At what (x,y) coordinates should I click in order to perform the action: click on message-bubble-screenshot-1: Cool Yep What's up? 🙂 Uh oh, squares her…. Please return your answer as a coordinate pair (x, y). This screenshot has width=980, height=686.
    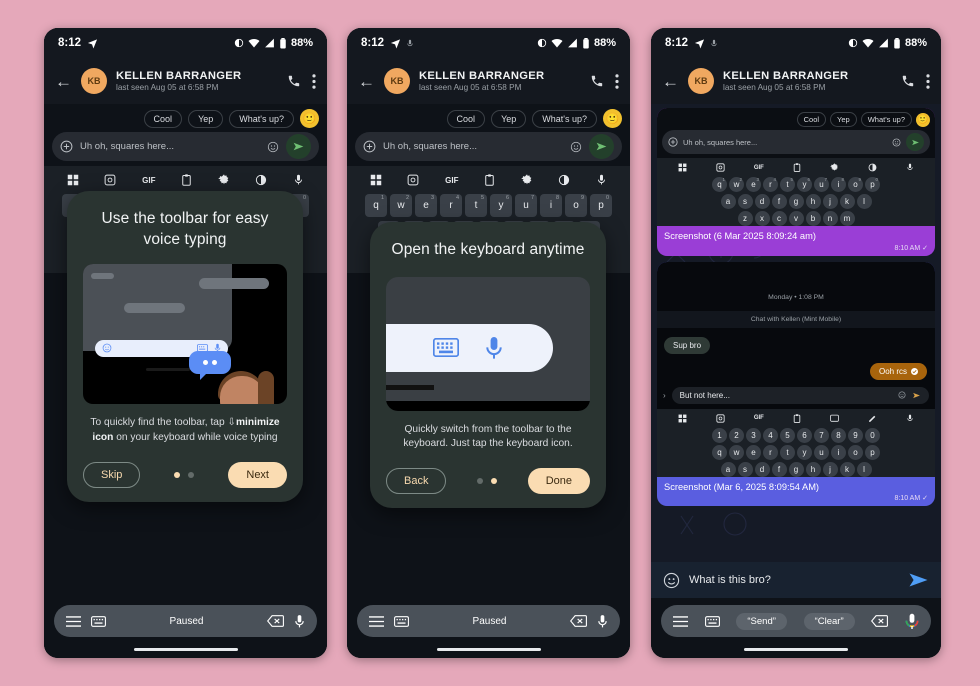
    Looking at the image, I should click on (796, 182).